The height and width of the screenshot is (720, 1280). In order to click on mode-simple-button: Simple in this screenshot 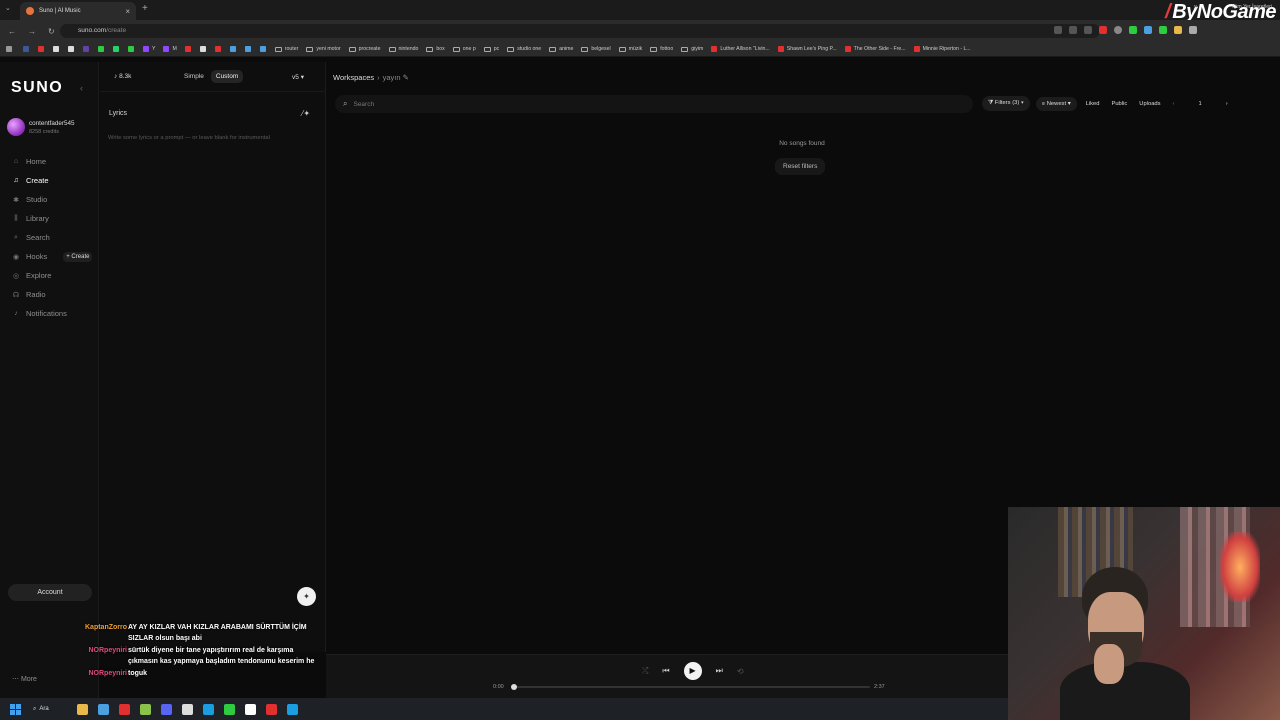, I will do `click(194, 76)`.